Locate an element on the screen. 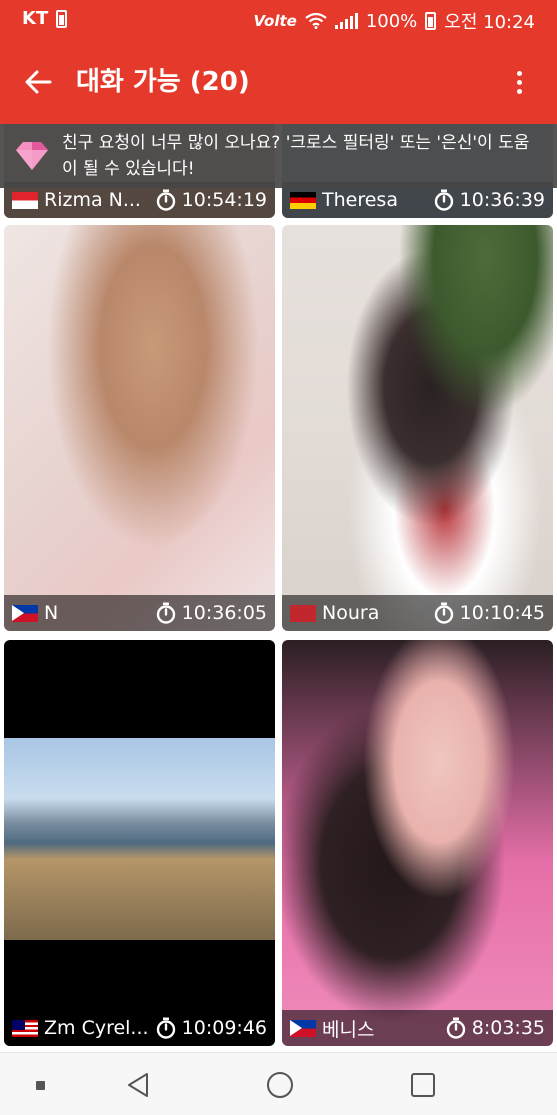 This screenshot has height=1115, width=557. clock: 오전 10:24 is located at coordinates (489, 22).